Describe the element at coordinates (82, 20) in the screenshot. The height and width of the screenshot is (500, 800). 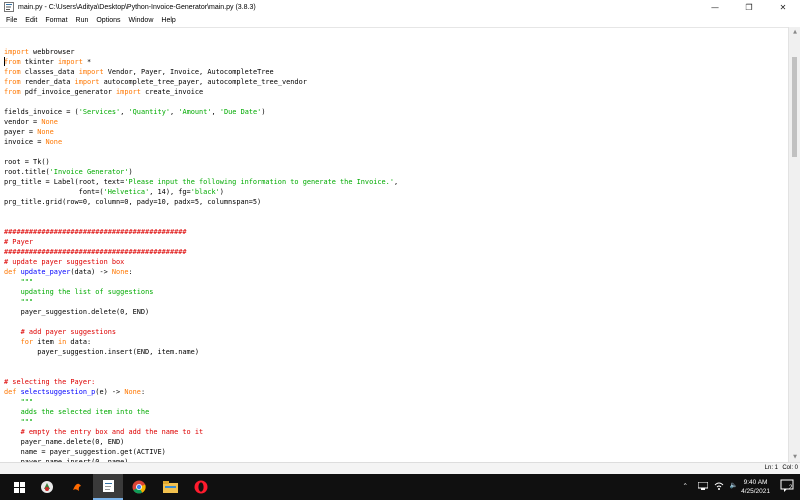
I see `menu-run: Run` at that location.